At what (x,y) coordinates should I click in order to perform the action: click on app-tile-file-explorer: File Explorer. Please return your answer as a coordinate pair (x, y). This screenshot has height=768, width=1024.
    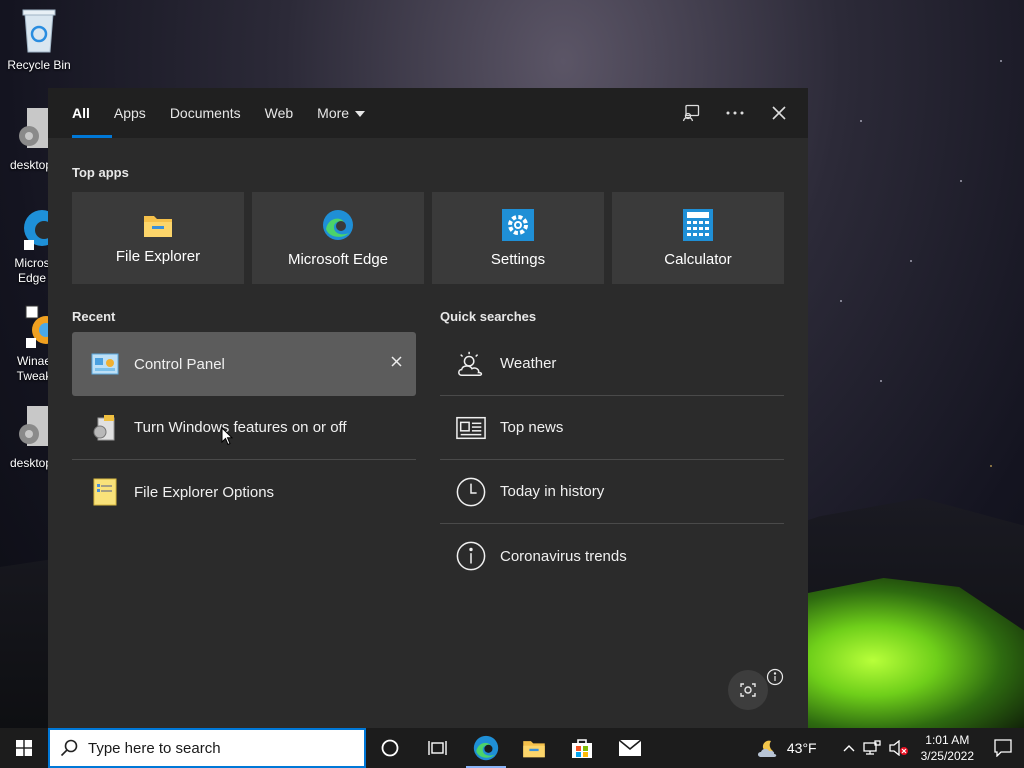
    Looking at the image, I should click on (158, 238).